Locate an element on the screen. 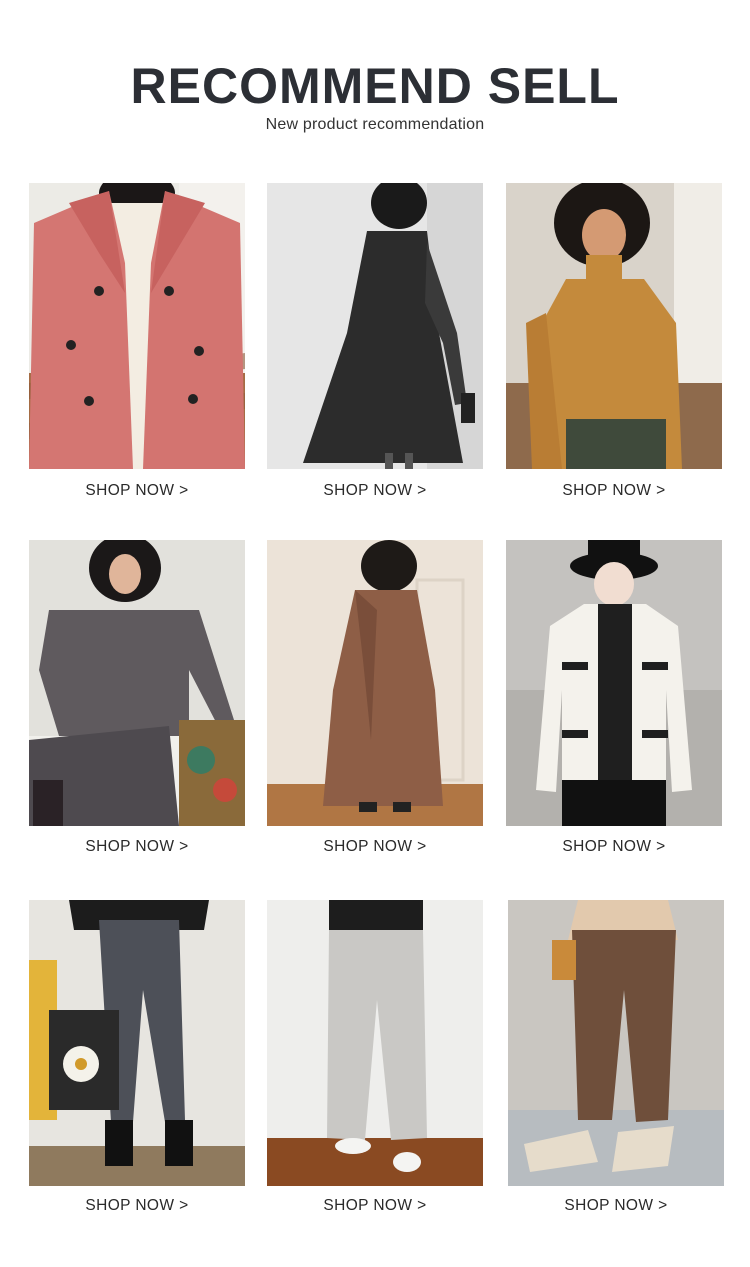 Image resolution: width=750 pixels, height=1267 pixels. shop-now-link-7: SHOP NOW > is located at coordinates (137, 1206).